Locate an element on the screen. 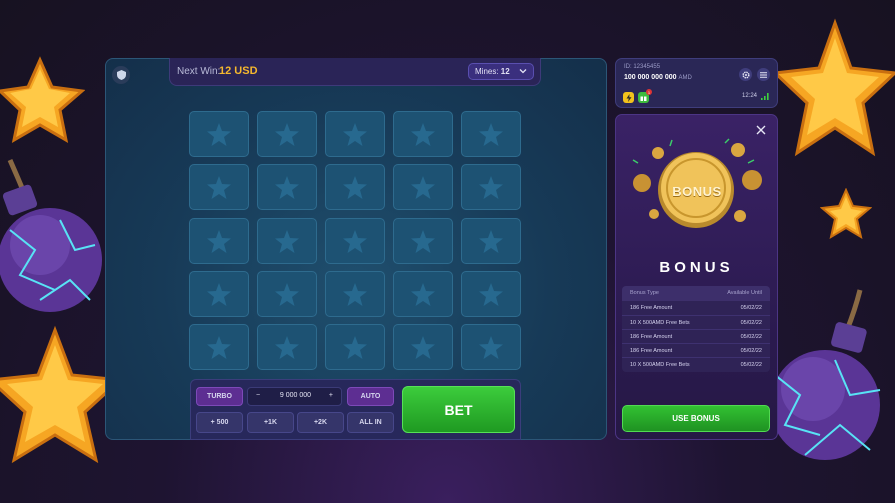 The height and width of the screenshot is (503, 895). shield-icon is located at coordinates (121, 75).